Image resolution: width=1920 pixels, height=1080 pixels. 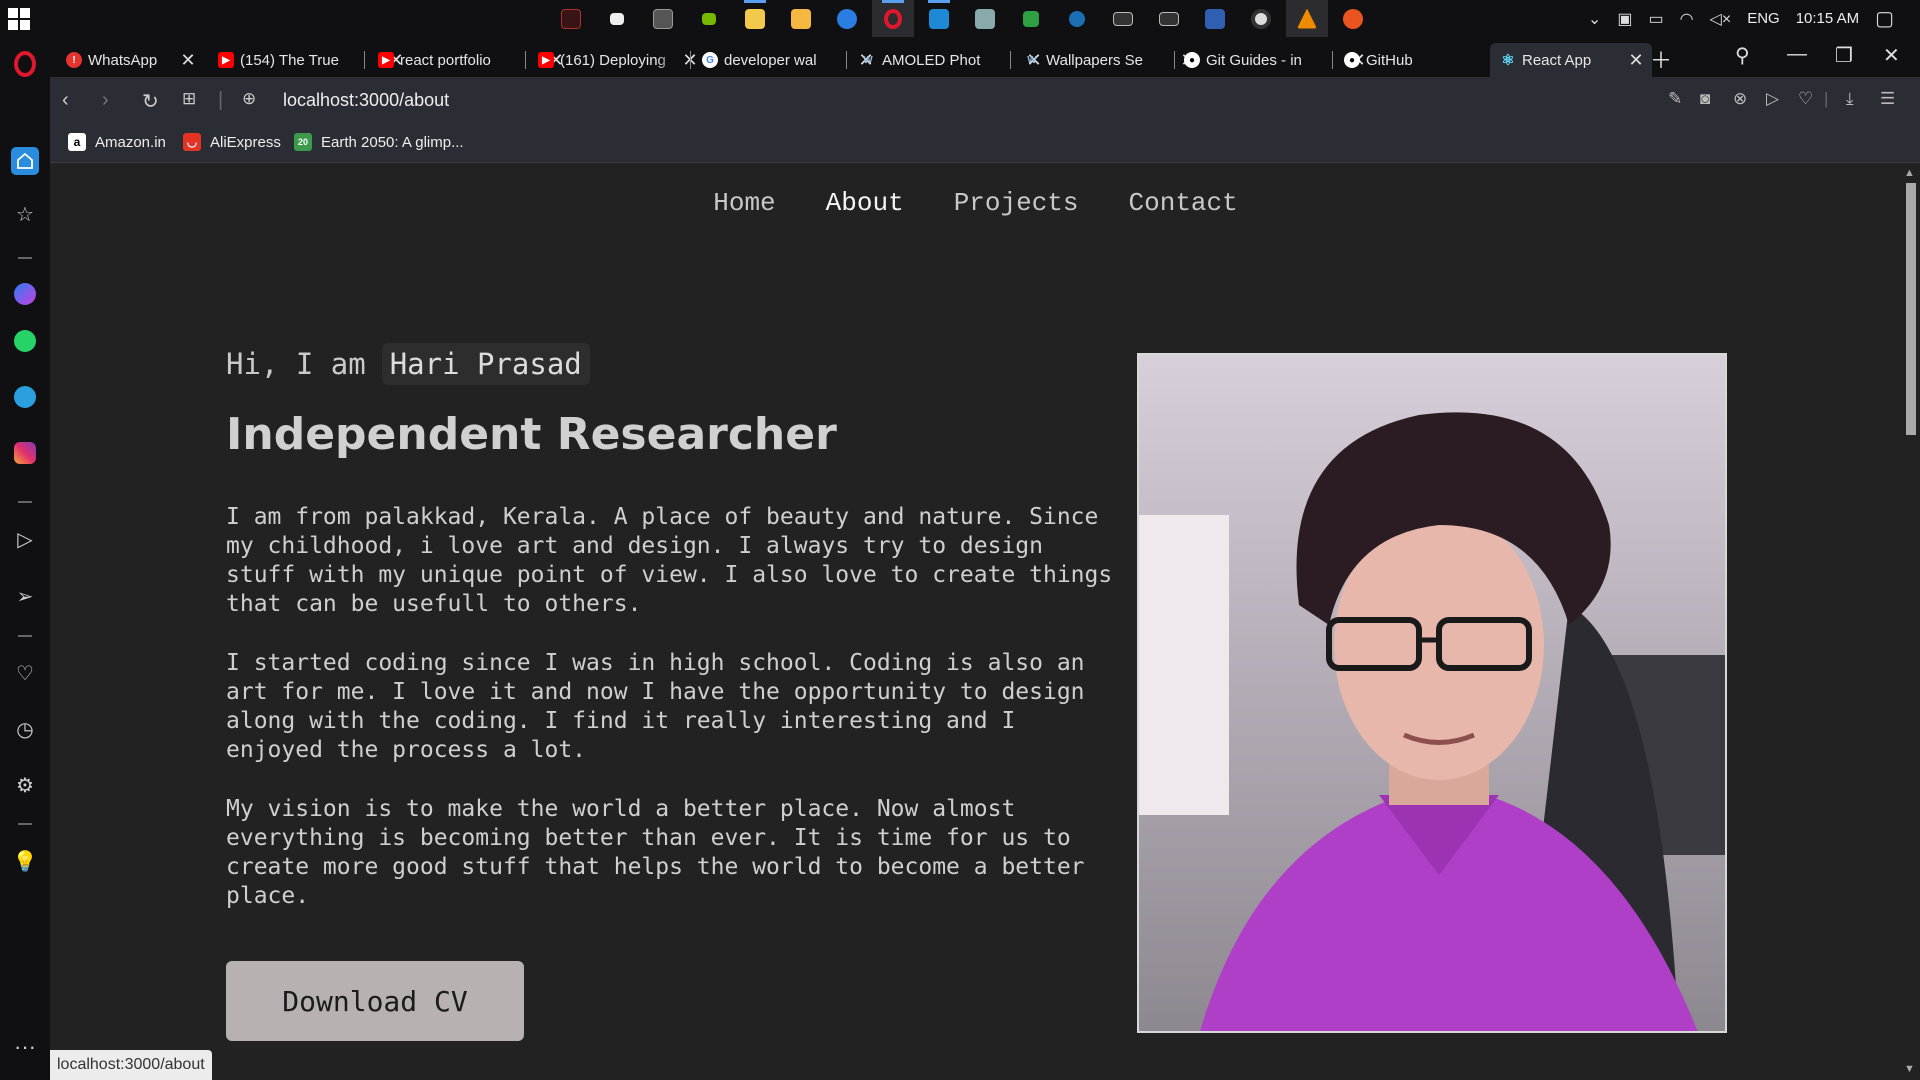 What do you see at coordinates (1031, 18) in the screenshot?
I see `taskbar-android-icon` at bounding box center [1031, 18].